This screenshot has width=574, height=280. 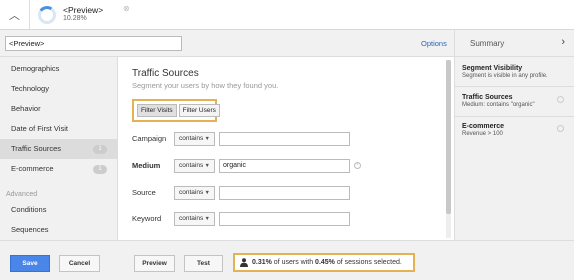 What do you see at coordinates (59, 109) in the screenshot?
I see `sidebar-item-behavior: Behavior` at bounding box center [59, 109].